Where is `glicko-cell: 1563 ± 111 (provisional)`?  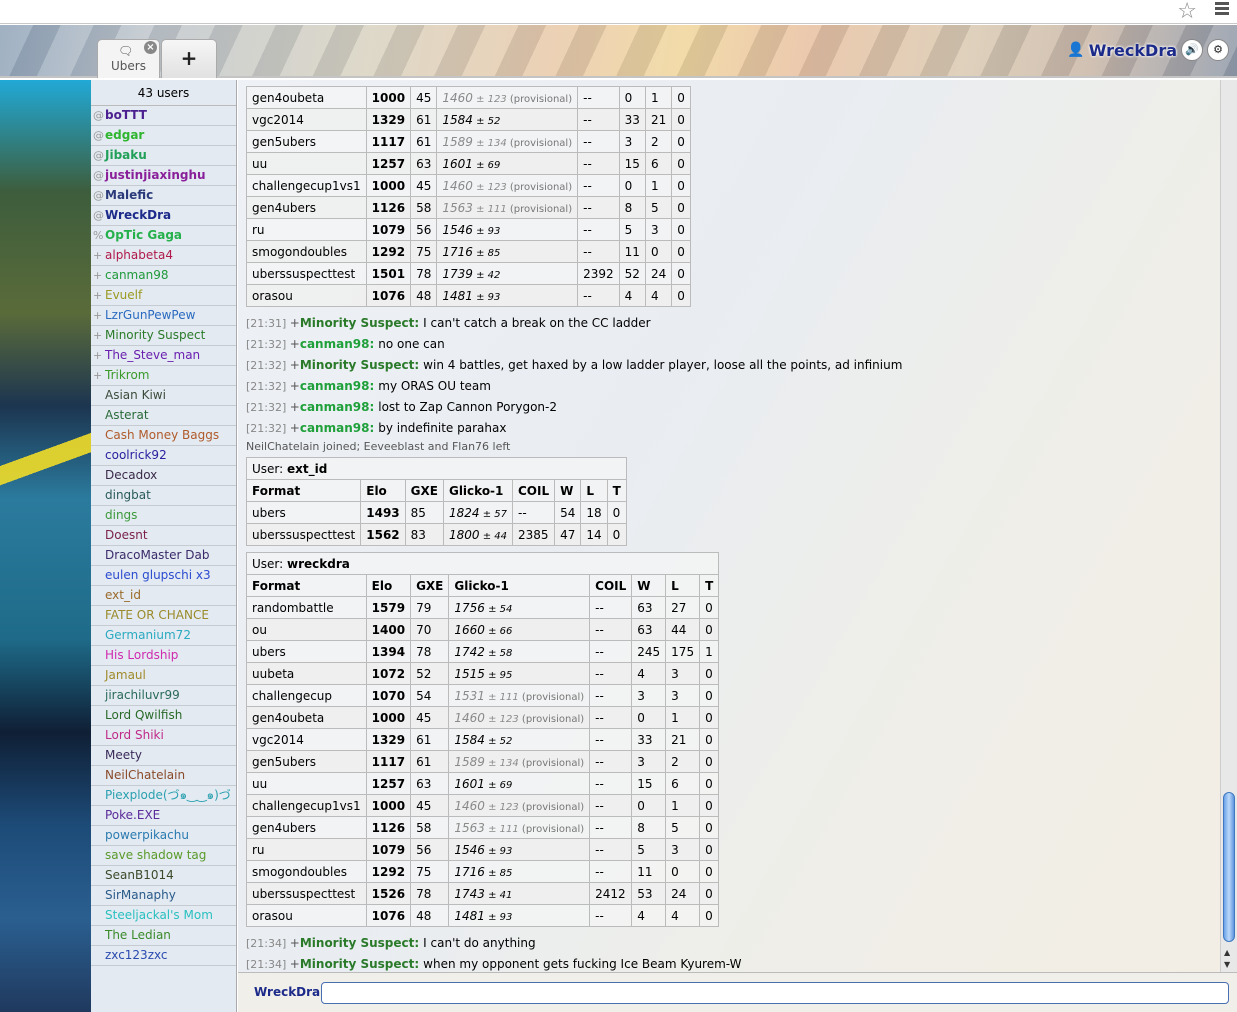
glicko-cell: 1563 ± 111 (provisional) is located at coordinates (519, 827).